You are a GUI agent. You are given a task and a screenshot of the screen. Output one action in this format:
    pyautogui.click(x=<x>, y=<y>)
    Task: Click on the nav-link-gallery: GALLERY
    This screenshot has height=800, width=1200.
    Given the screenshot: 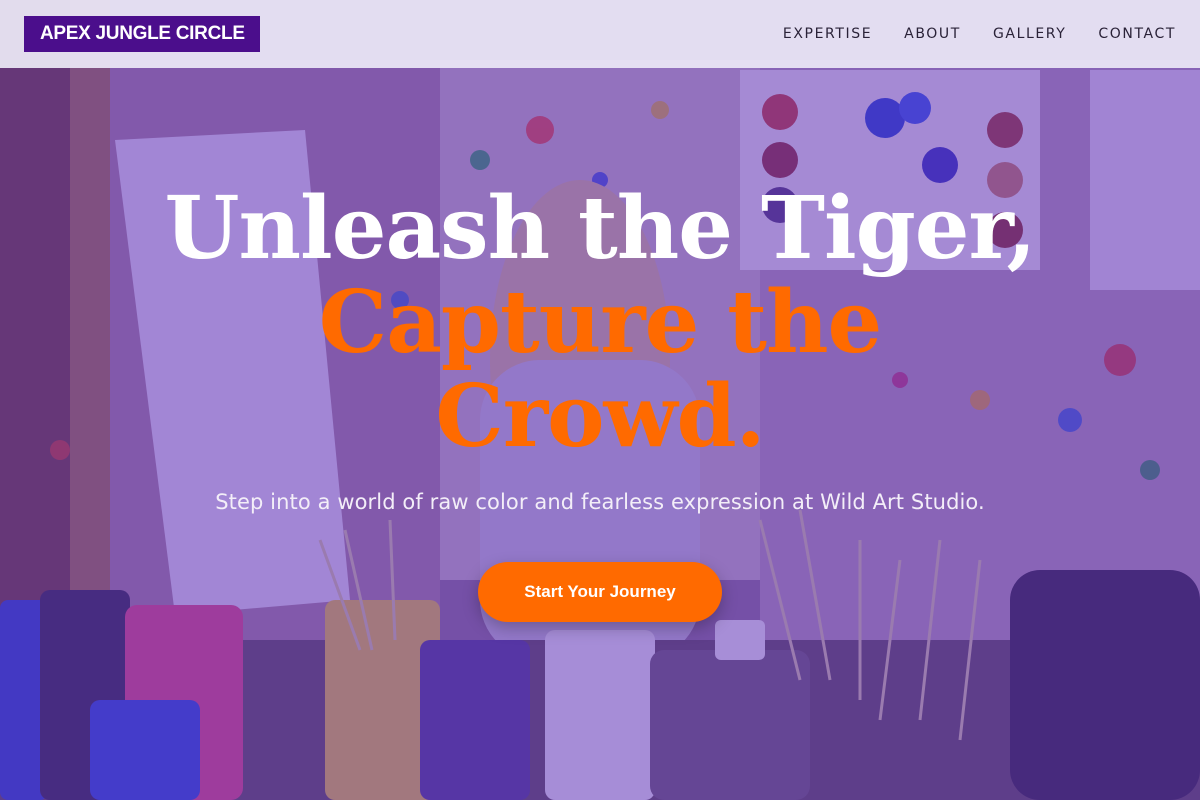 What is the action you would take?
    pyautogui.click(x=1029, y=34)
    